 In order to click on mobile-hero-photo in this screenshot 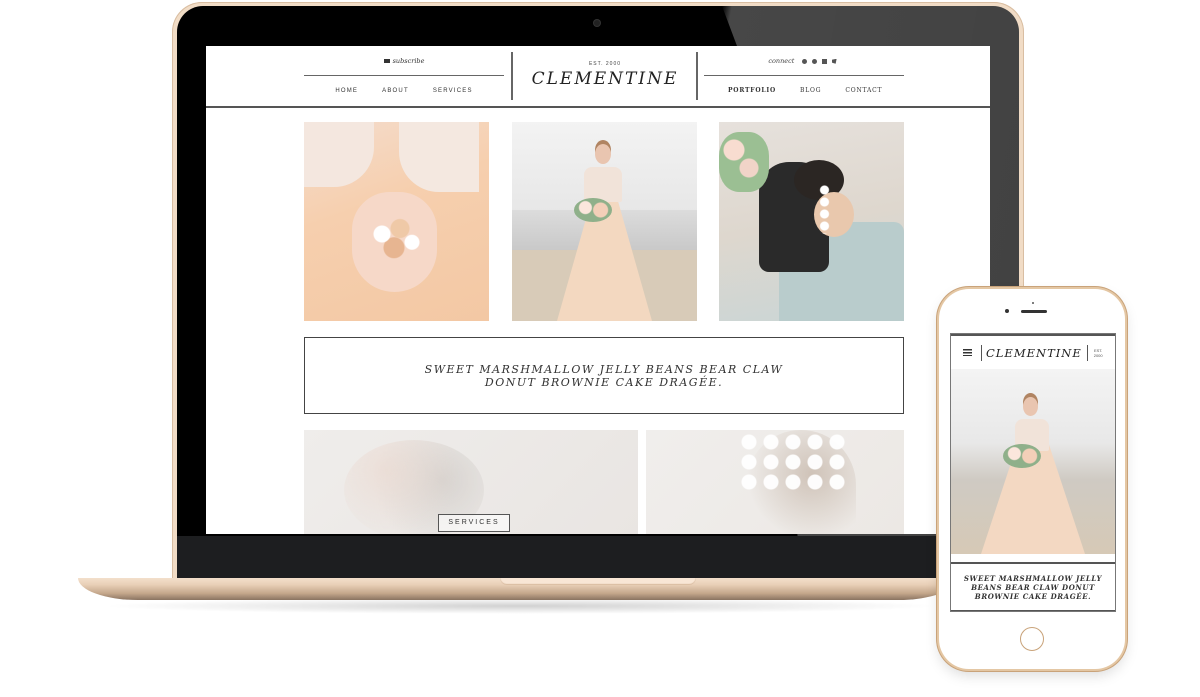, I will do `click(1033, 461)`.